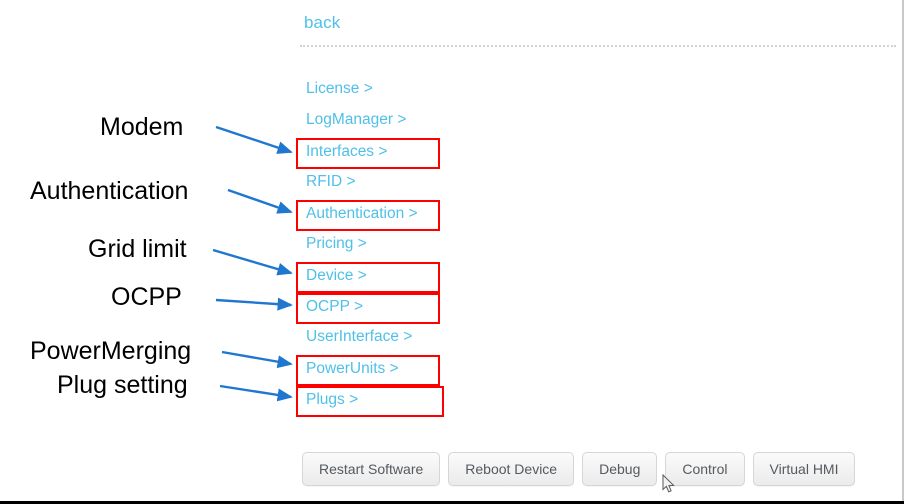 This screenshot has width=904, height=504. Describe the element at coordinates (446, 122) in the screenshot. I see `menu-item-logmanager: LogManager >` at that location.